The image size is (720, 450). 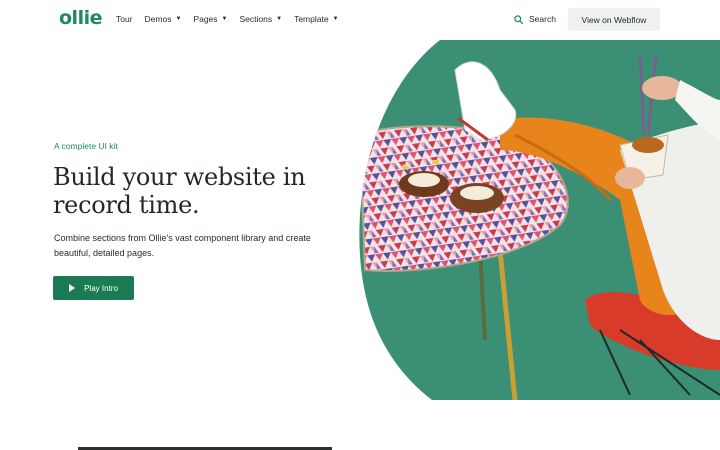 I want to click on hero-eyebrow: A complete UI kit, so click(x=86, y=146).